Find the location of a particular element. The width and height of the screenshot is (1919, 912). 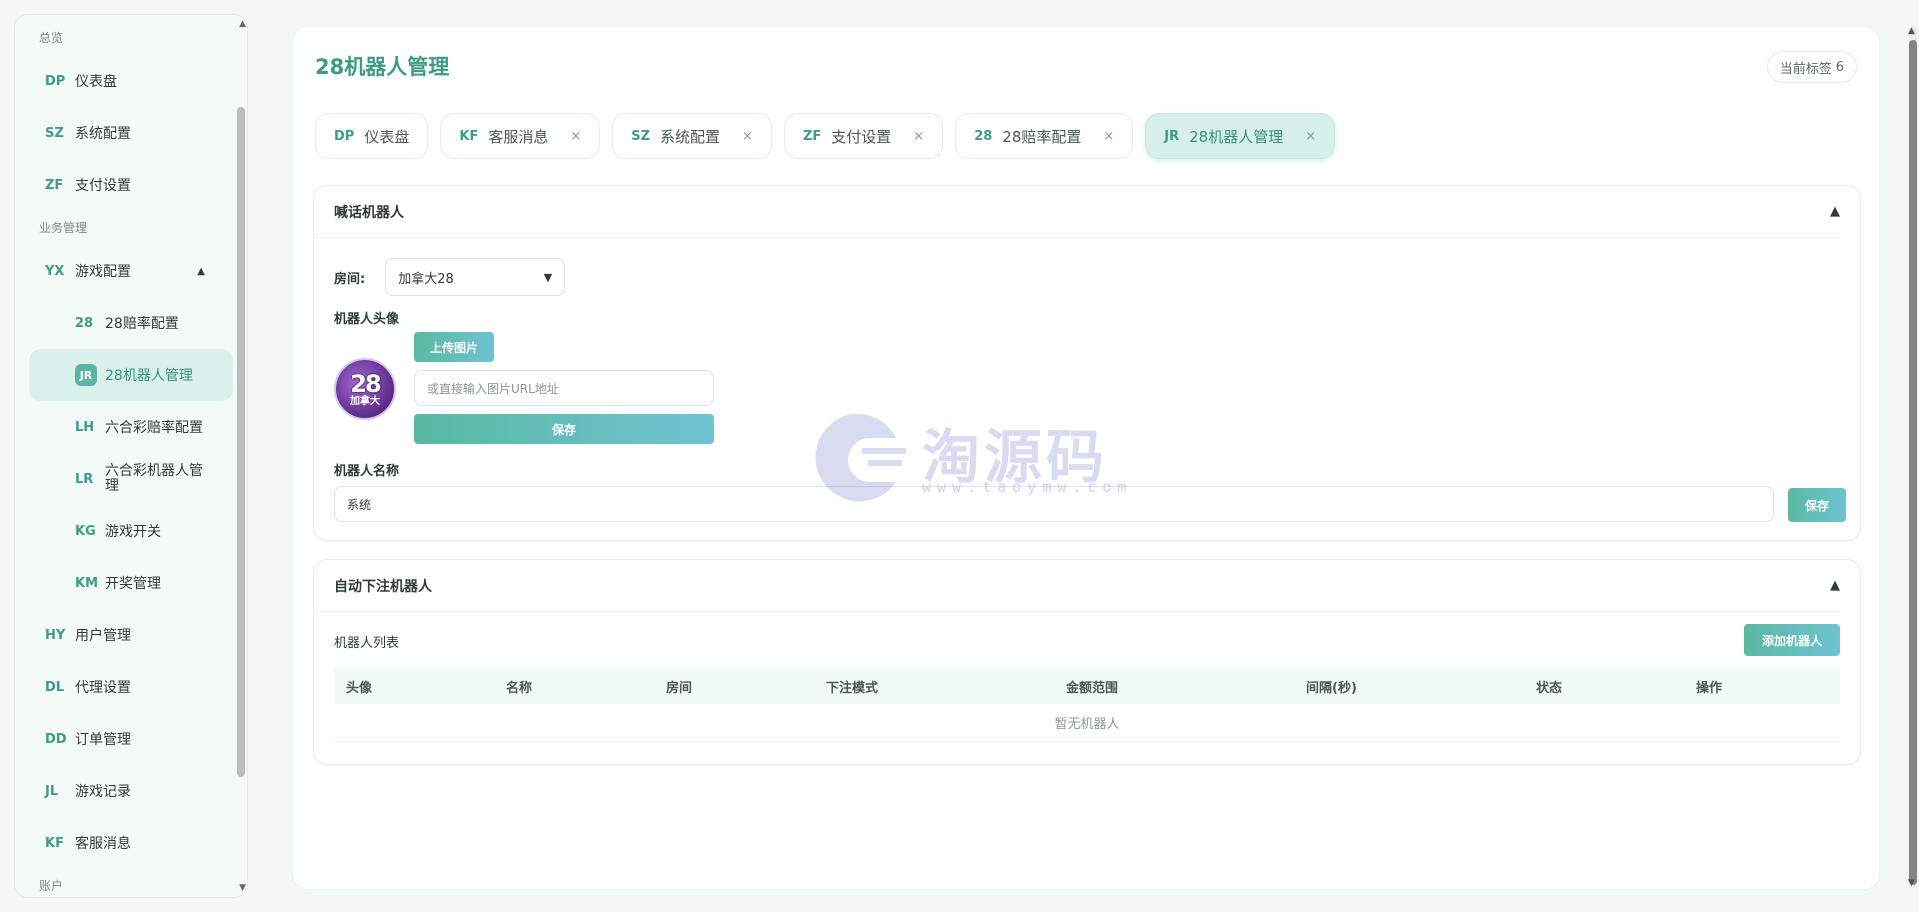

sidebar-item-order-management: DD 订单管理 is located at coordinates (124, 739).